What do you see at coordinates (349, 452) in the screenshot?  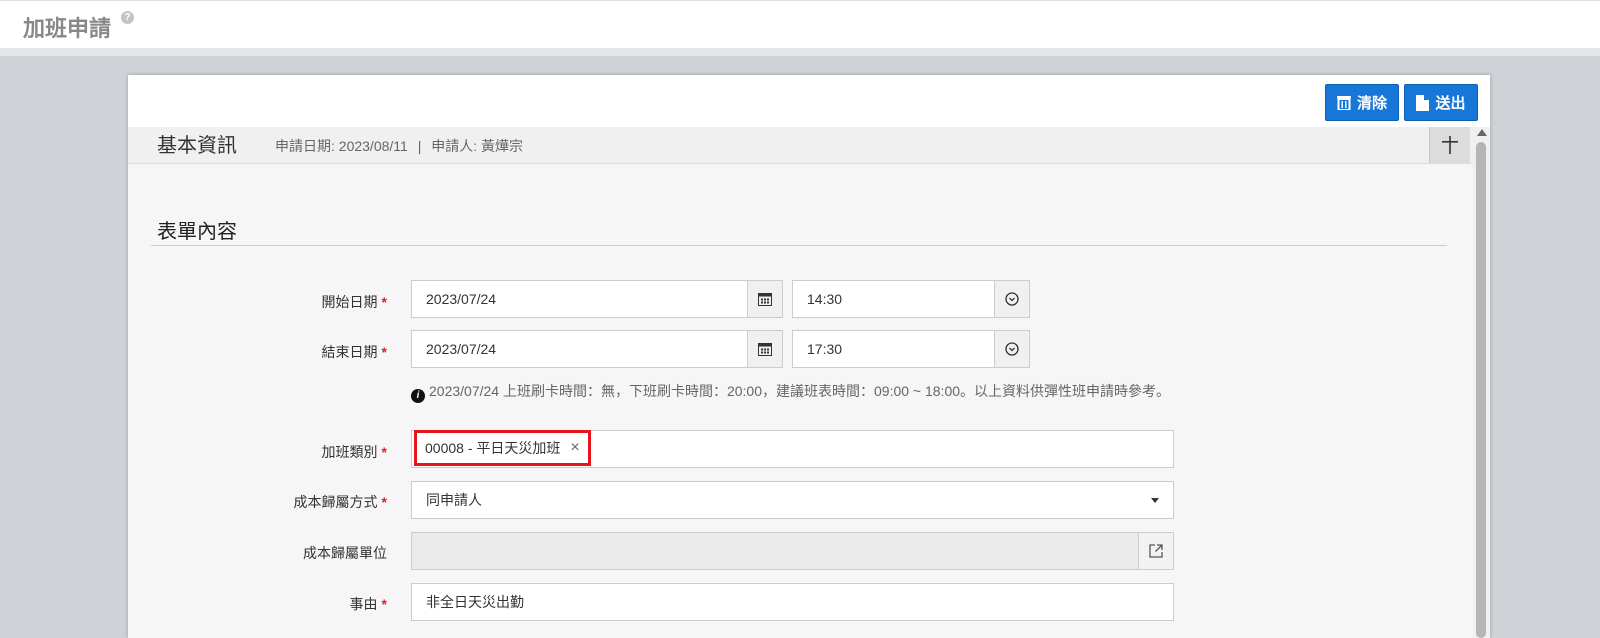 I see `overtime-type-label-text: 加班類別` at bounding box center [349, 452].